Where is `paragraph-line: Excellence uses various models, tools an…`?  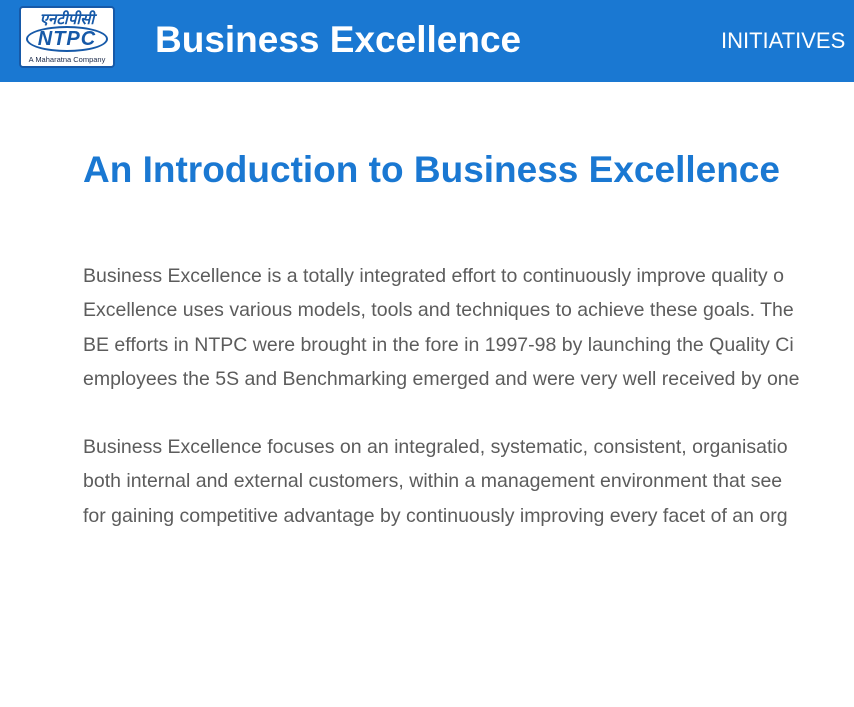
paragraph-line: Excellence uses various models, tools an… is located at coordinates (438, 310).